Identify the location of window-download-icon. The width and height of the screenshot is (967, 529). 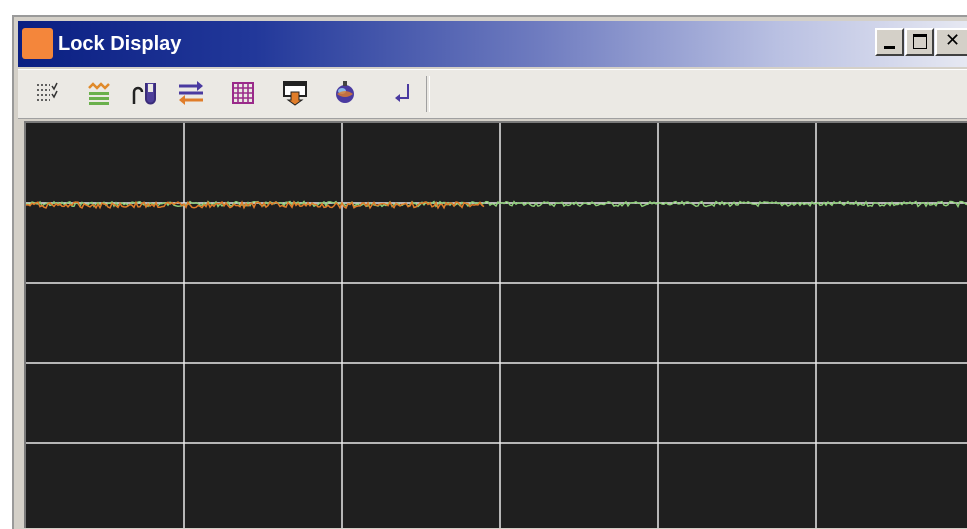
(295, 93).